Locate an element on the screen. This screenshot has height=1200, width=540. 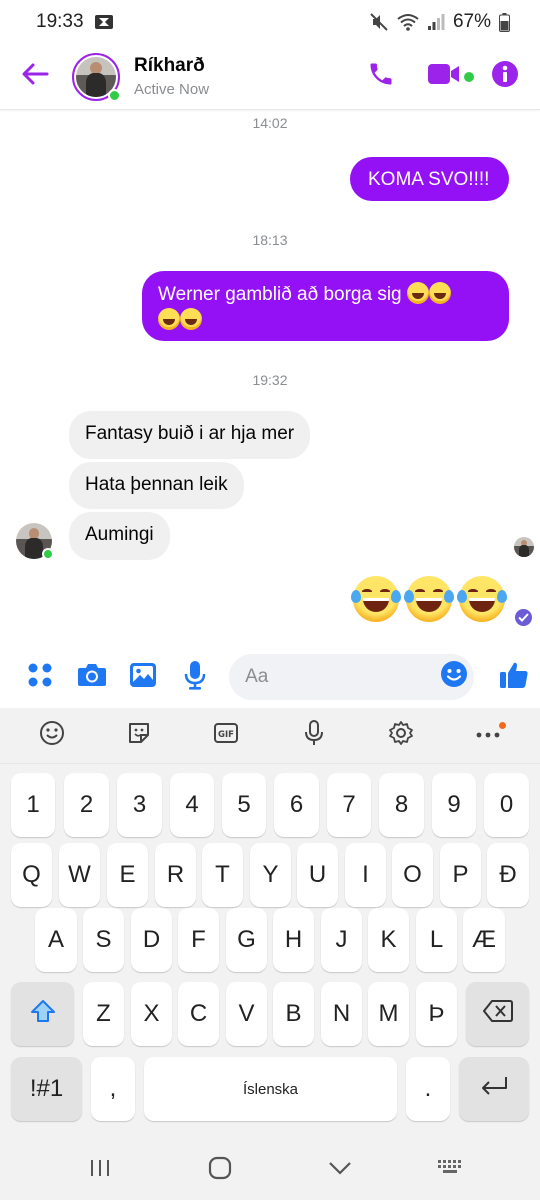
battery-percent: 67% is located at coordinates (471, 21).